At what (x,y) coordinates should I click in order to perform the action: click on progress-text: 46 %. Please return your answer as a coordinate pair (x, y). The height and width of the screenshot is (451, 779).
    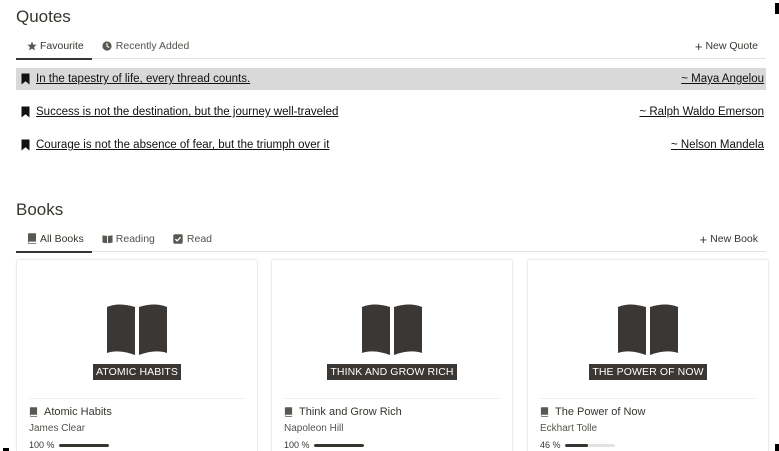
    Looking at the image, I should click on (550, 445).